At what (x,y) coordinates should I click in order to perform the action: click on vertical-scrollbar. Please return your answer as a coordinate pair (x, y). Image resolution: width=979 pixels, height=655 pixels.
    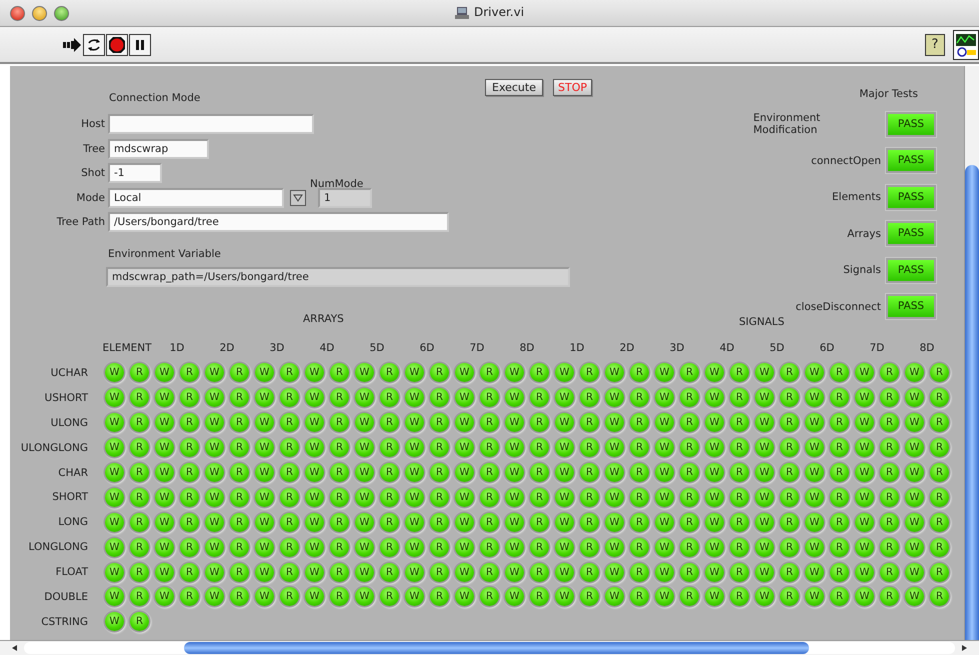
    Looking at the image, I should click on (971, 353).